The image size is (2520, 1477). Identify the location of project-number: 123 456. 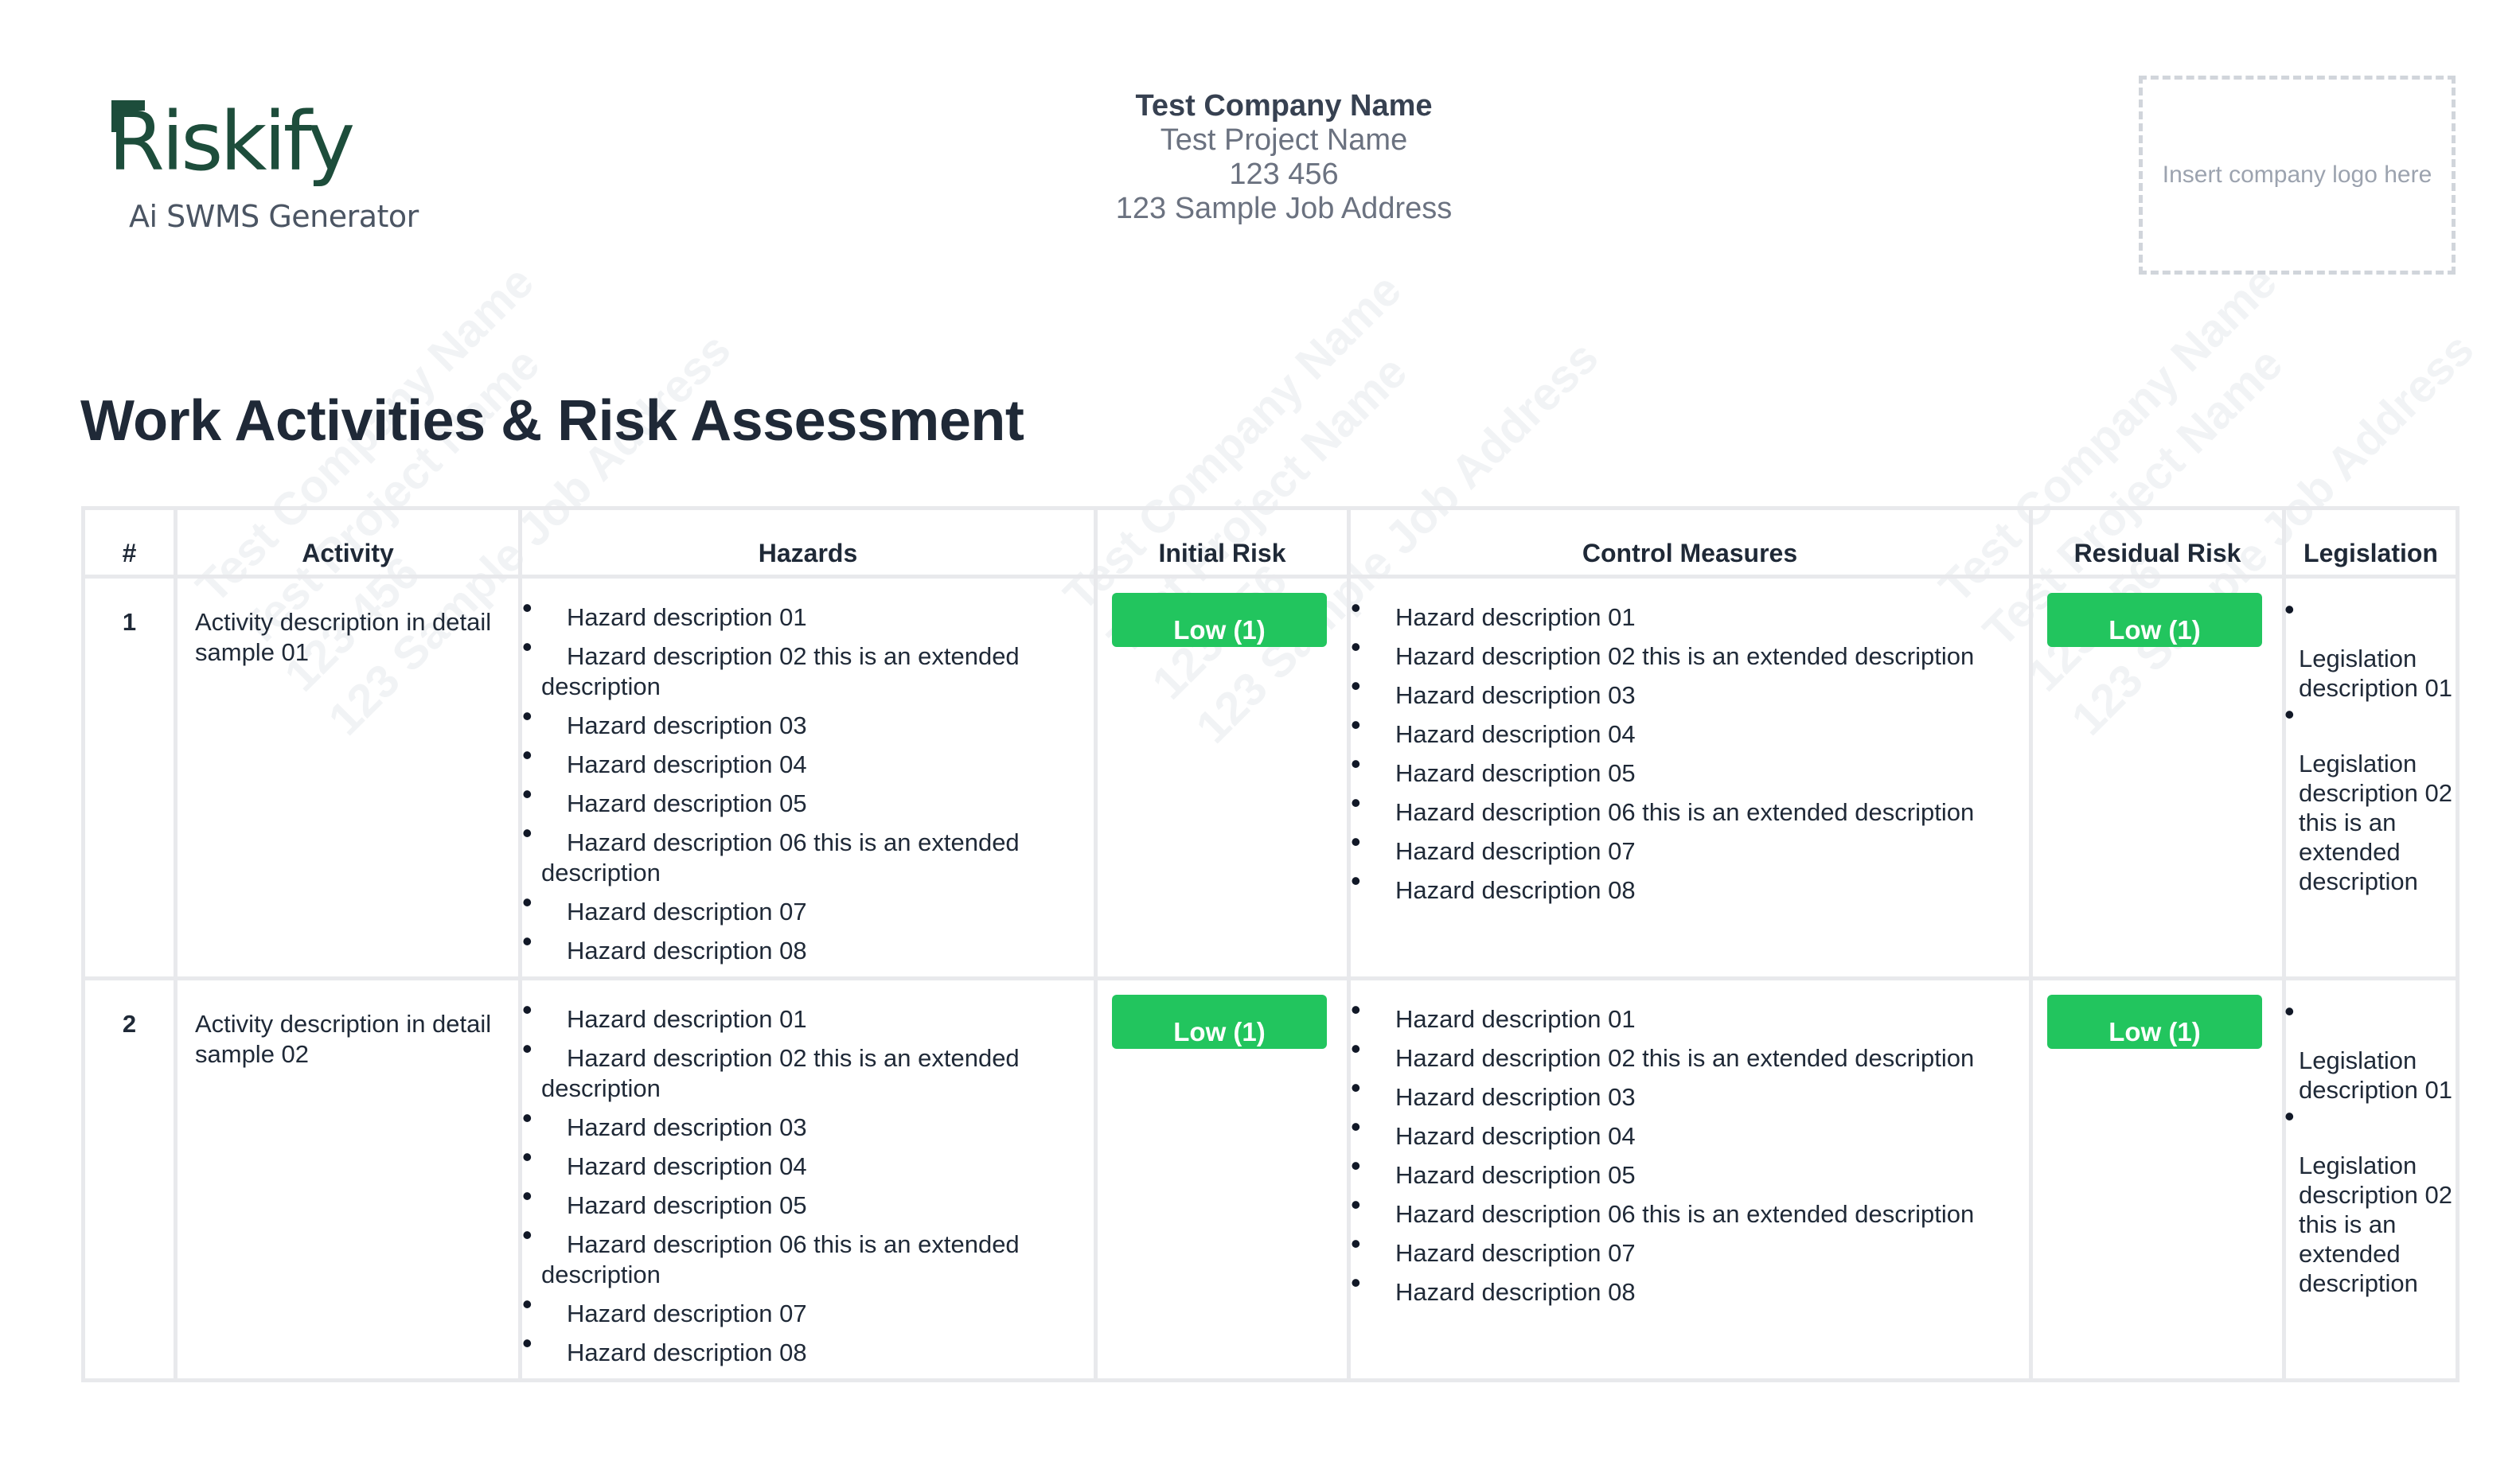
(1284, 174).